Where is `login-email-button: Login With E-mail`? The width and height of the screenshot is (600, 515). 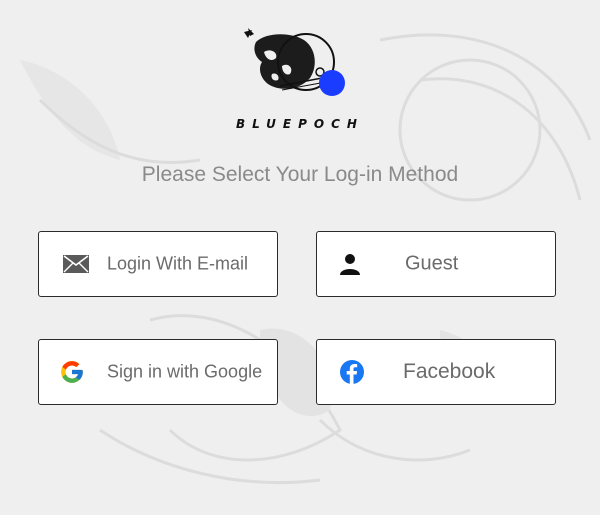
login-email-button: Login With E-mail is located at coordinates (158, 264).